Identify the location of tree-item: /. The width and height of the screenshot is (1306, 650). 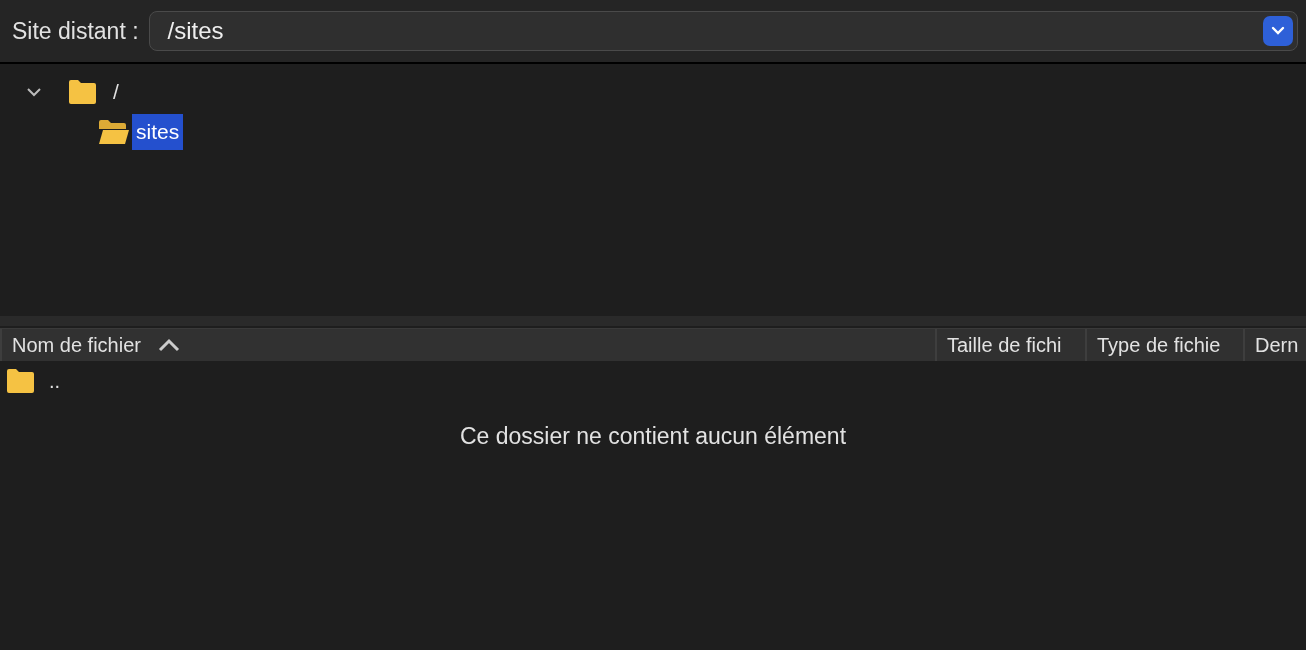
(116, 92).